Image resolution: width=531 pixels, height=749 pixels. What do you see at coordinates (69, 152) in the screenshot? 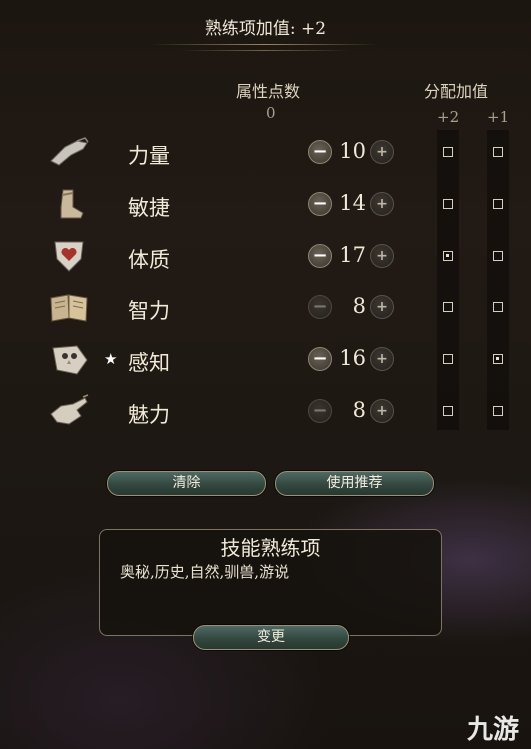
I see `gauntlet-icon` at bounding box center [69, 152].